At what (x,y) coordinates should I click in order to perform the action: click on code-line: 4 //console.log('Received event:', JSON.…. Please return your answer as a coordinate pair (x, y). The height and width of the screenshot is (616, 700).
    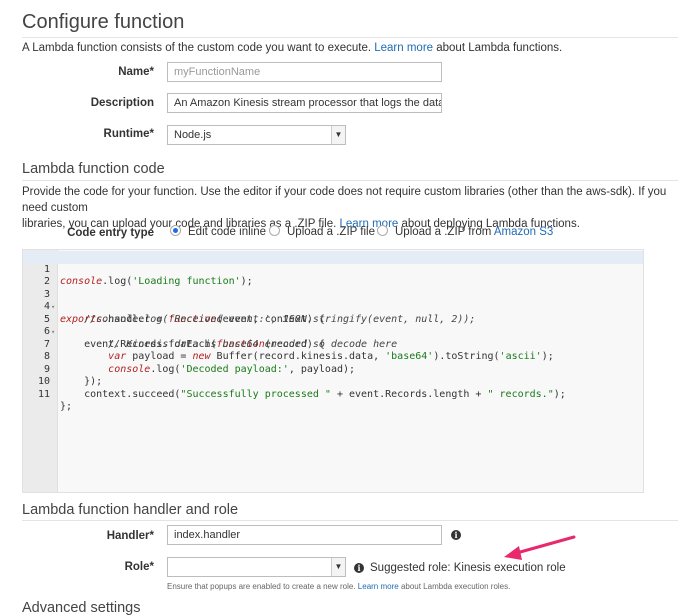
    Looking at the image, I should click on (333, 307).